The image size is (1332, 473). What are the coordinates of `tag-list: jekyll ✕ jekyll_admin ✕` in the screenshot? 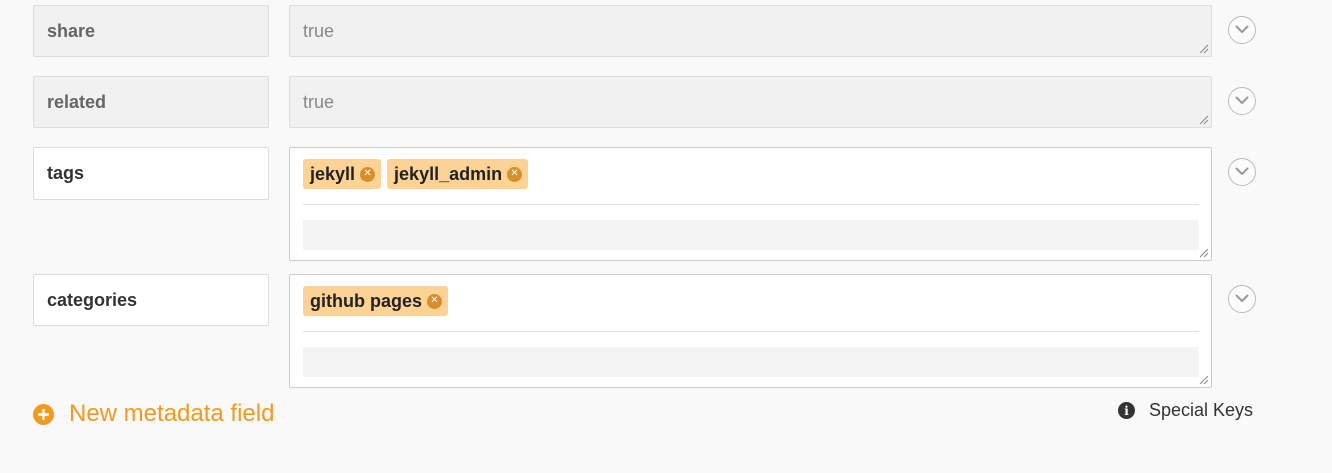 It's located at (416, 174).